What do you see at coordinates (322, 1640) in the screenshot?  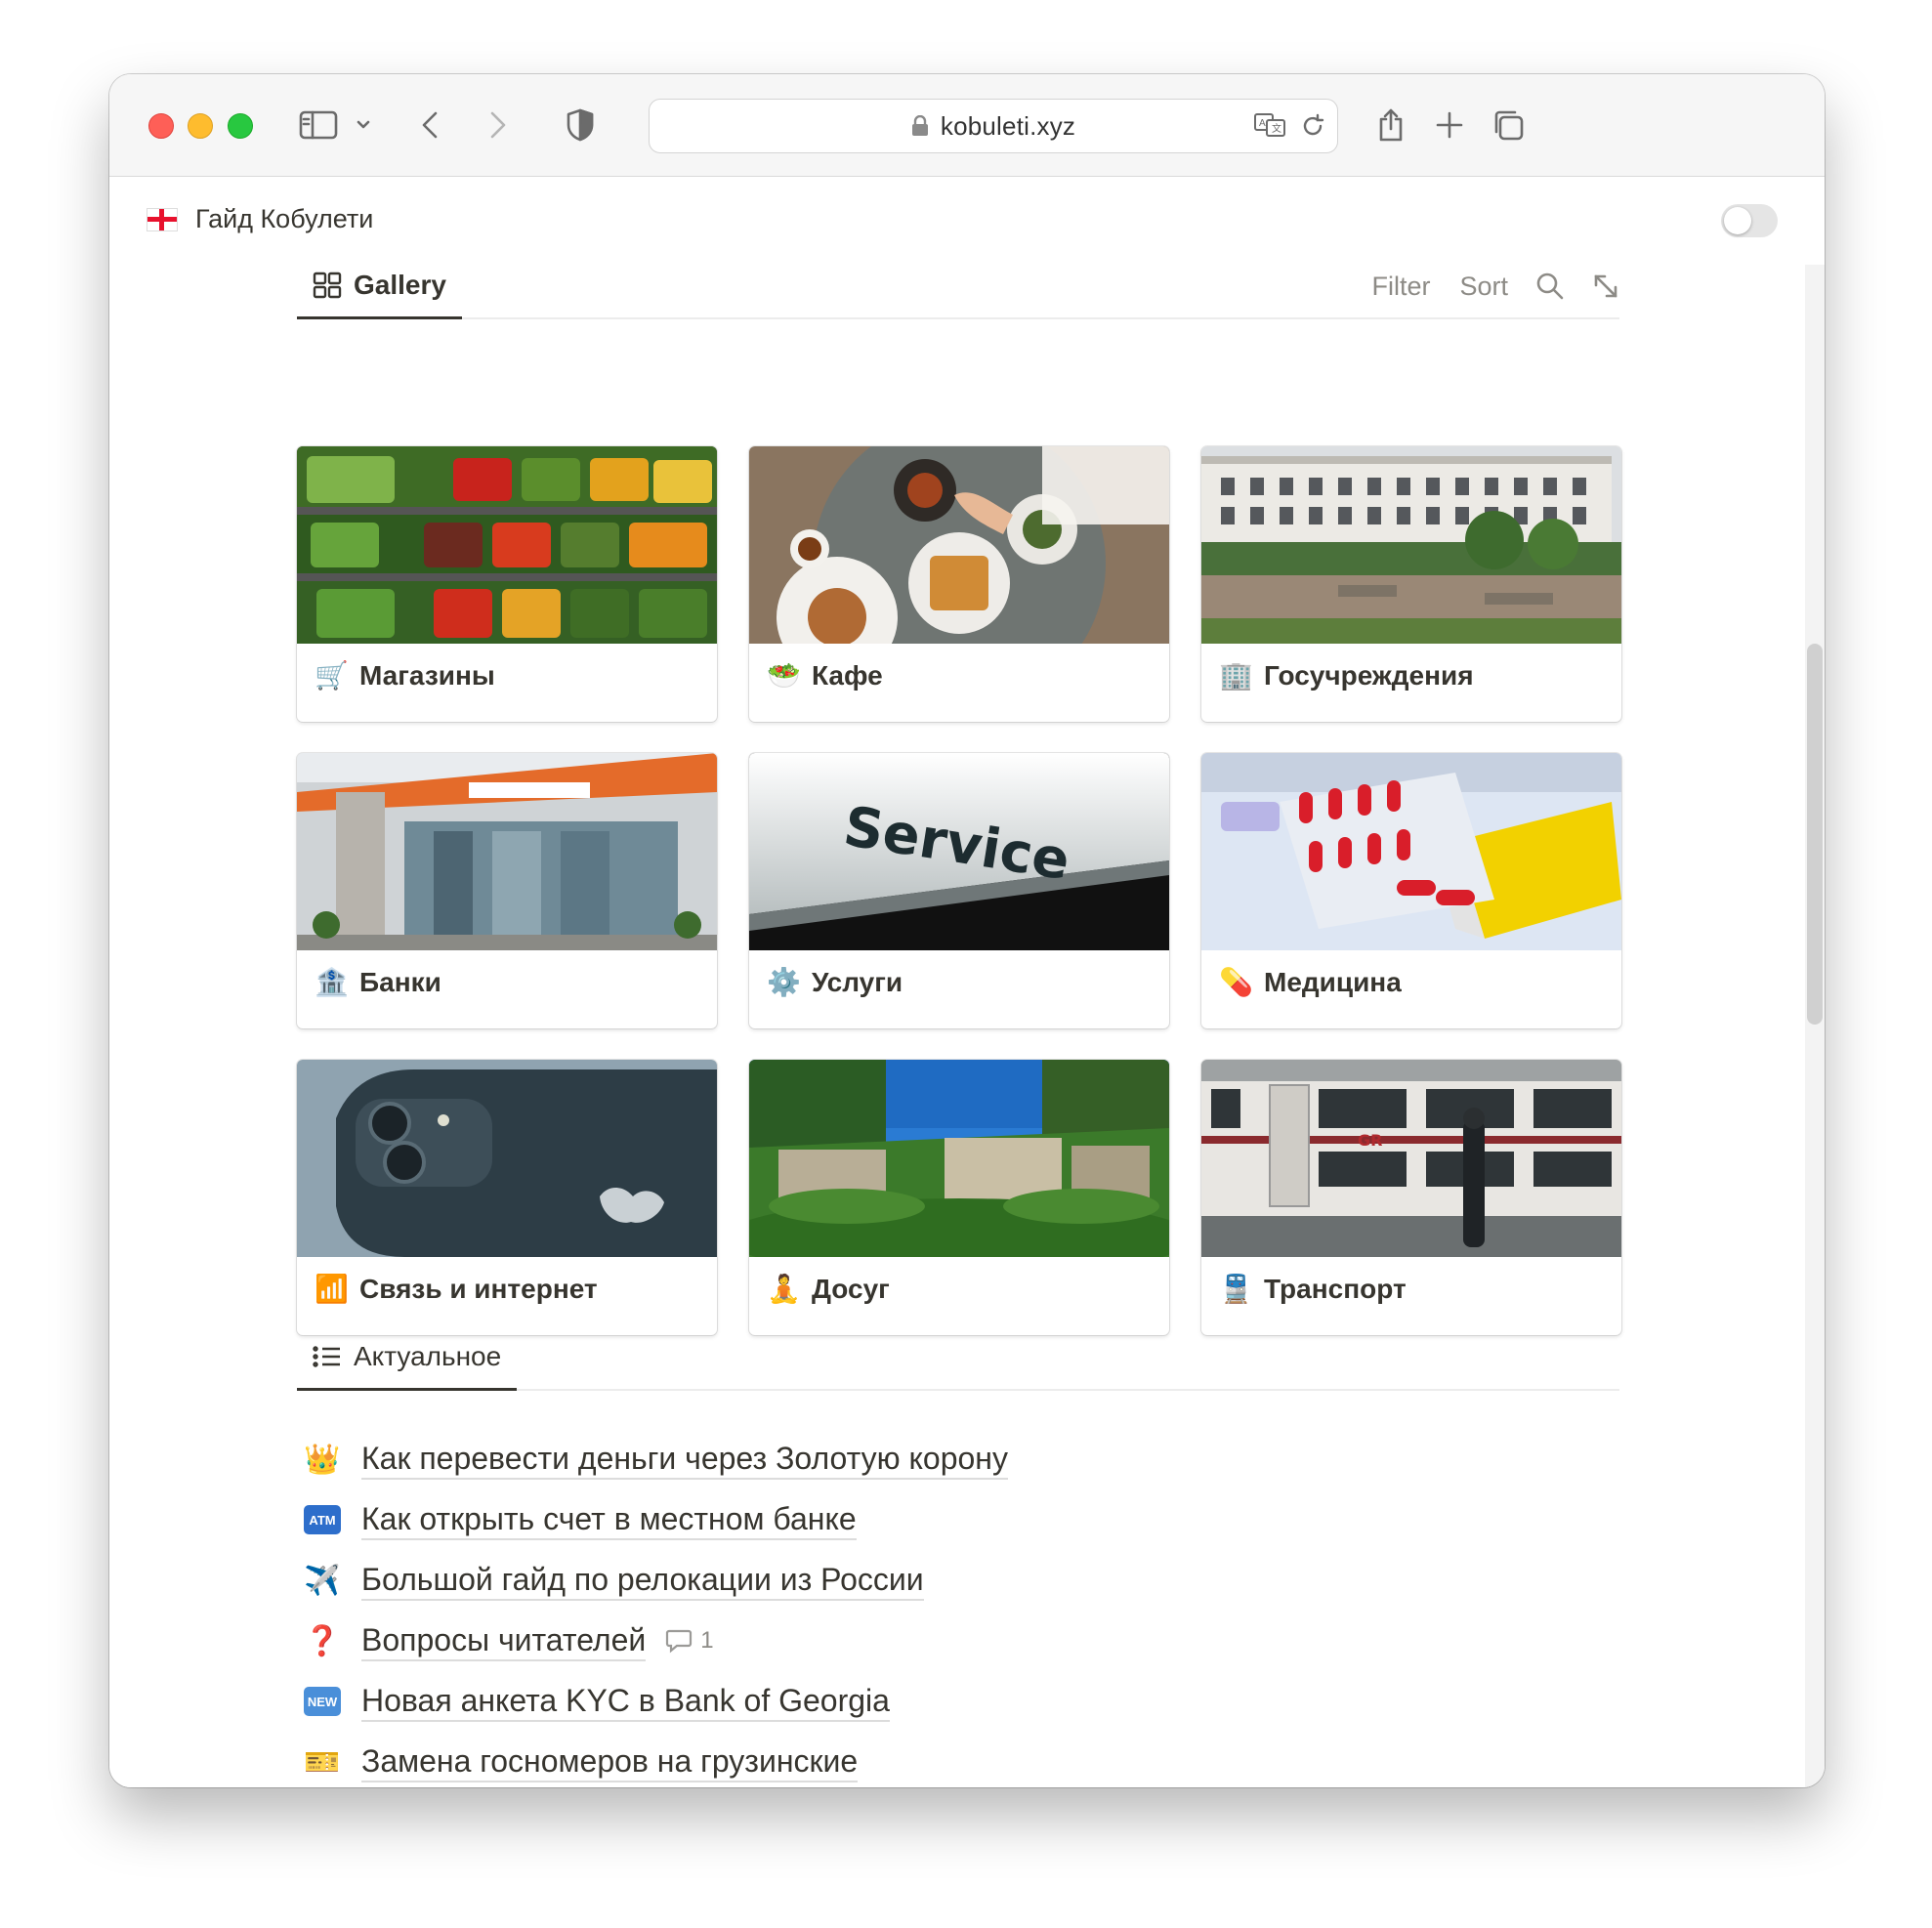 I see `question-mark-icon: ❓` at bounding box center [322, 1640].